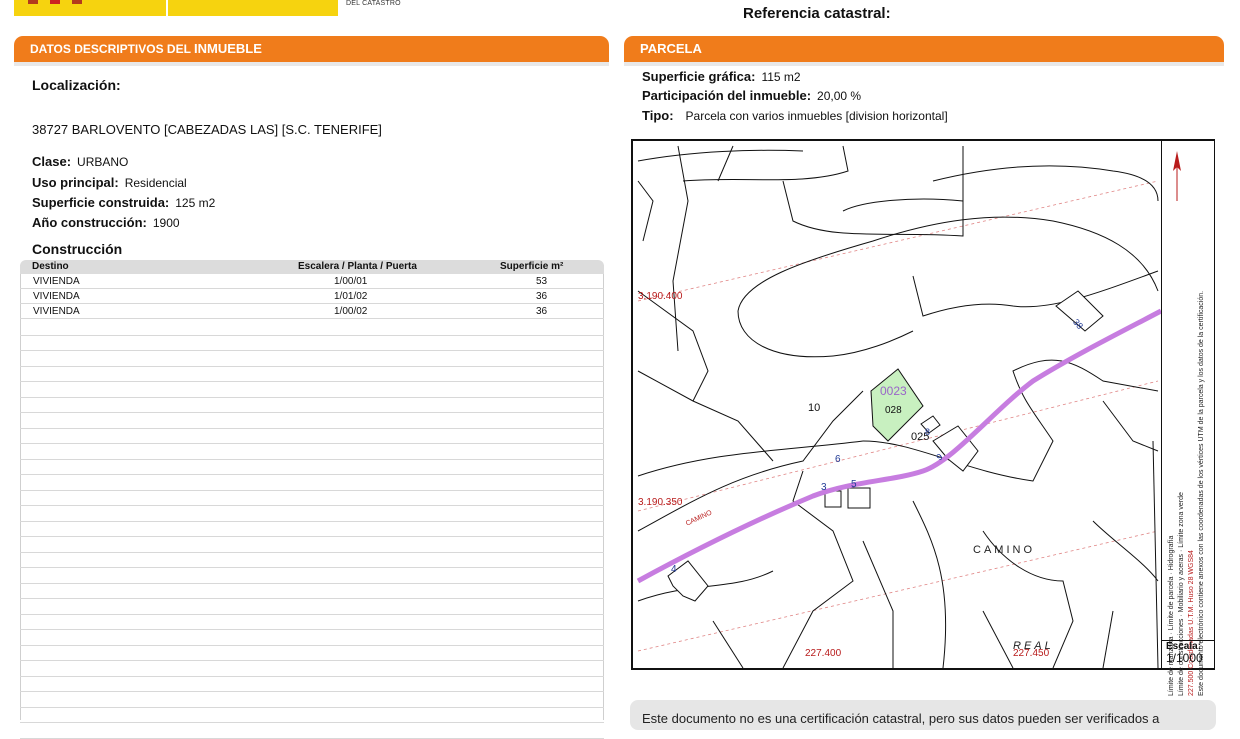  What do you see at coordinates (1191, 623) in the screenshot?
I see `legend-coords-note: 227.500 Coordenadas U.T.M. Huso 28 WGS84` at bounding box center [1191, 623].